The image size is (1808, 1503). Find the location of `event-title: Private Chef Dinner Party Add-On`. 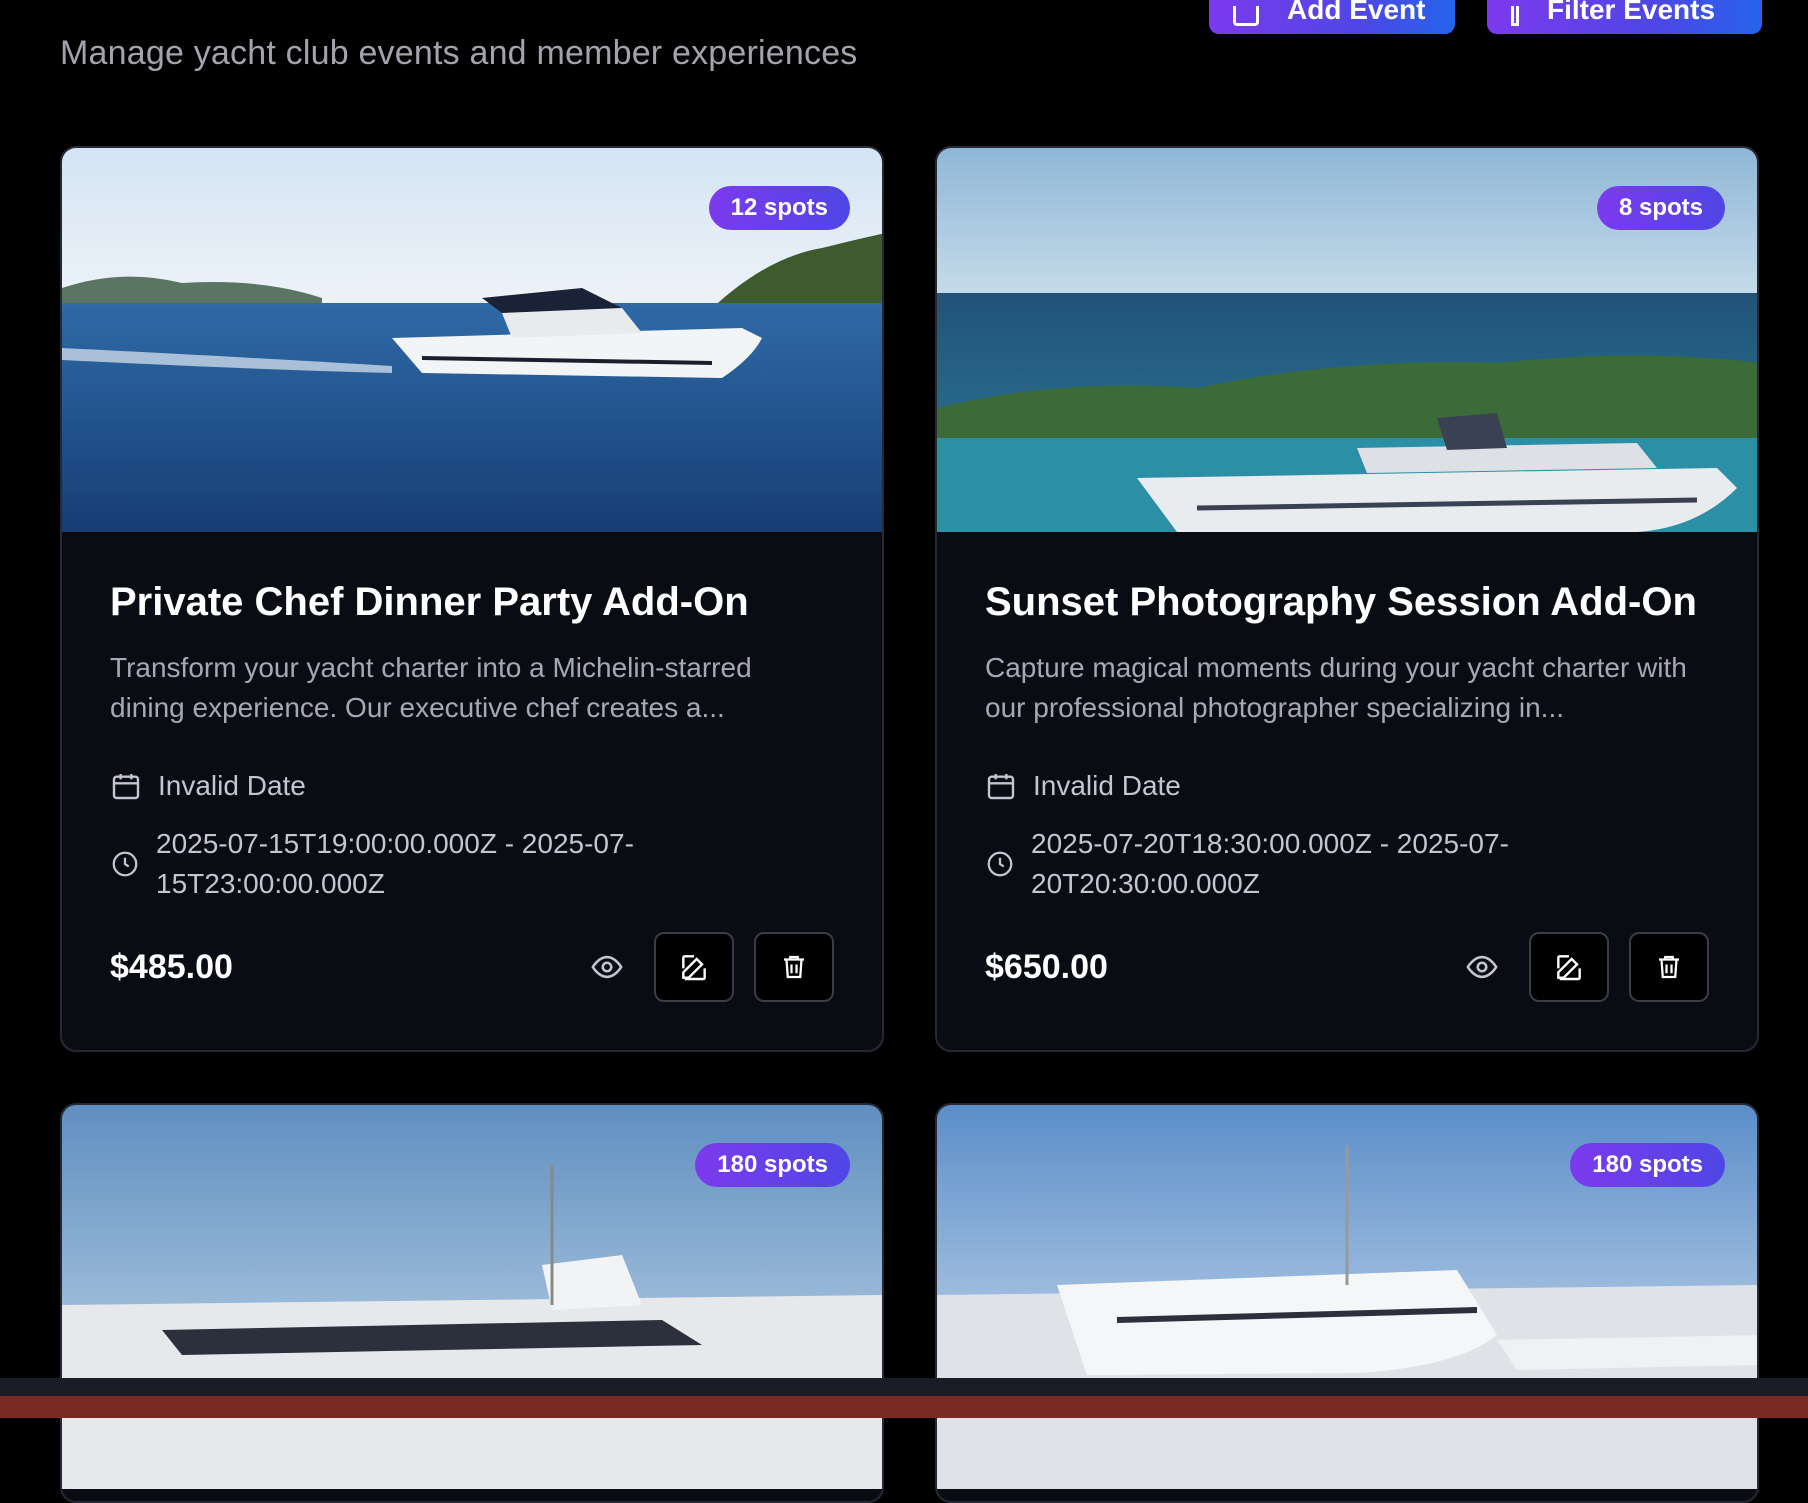

event-title: Private Chef Dinner Party Add-On is located at coordinates (429, 602).